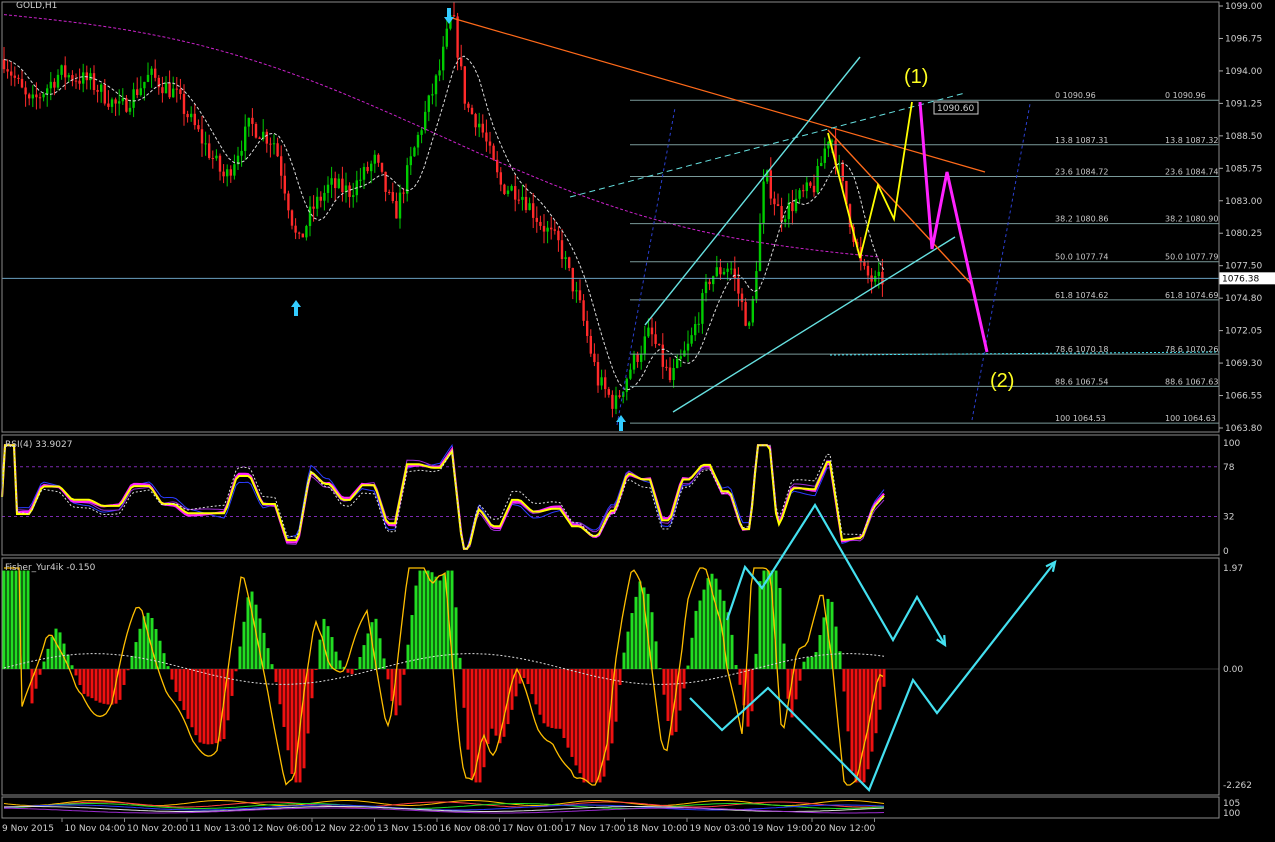 Image resolution: width=1275 pixels, height=842 pixels. What do you see at coordinates (1080, 418) in the screenshot?
I see `fib-level-label-left: 100 1064.53` at bounding box center [1080, 418].